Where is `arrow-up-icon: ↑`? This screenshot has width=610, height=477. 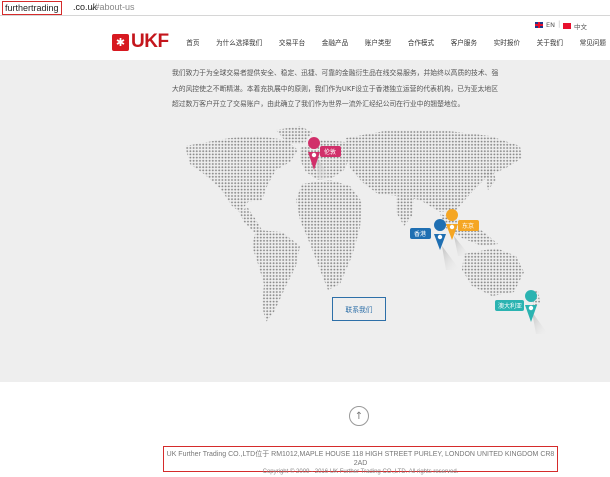 arrow-up-icon: ↑ is located at coordinates (359, 416).